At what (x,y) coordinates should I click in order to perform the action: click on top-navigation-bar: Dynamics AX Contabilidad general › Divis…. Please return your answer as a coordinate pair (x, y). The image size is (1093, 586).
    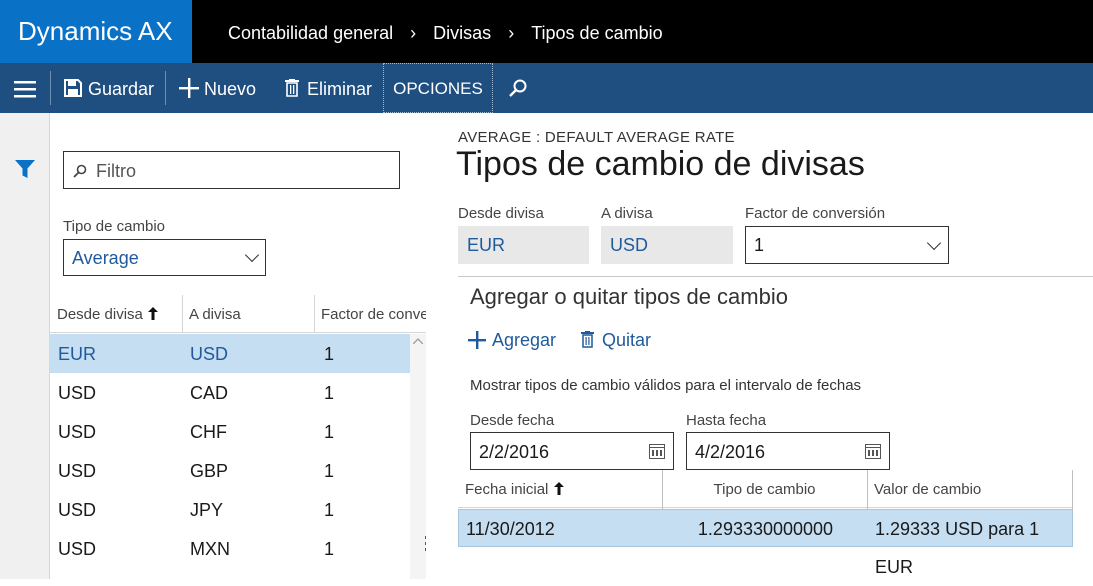
    Looking at the image, I should click on (546, 31).